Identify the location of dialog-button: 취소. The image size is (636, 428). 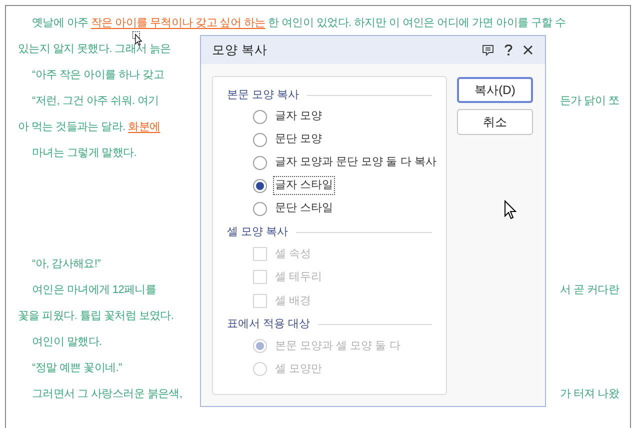
(495, 122).